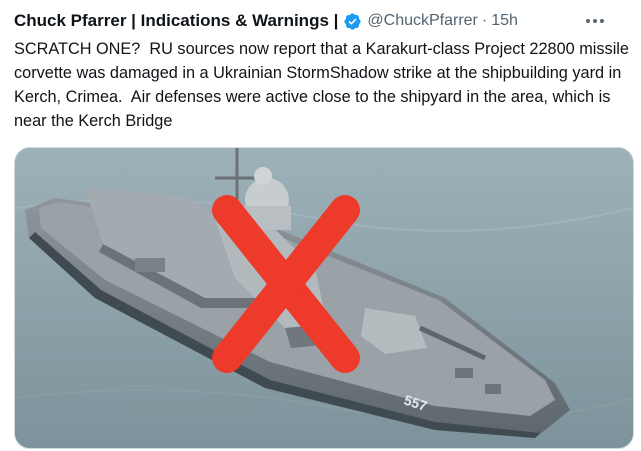  Describe the element at coordinates (176, 21) in the screenshot. I see `display-name: Chuck Pfarrer | Indications & Warnings |` at that location.